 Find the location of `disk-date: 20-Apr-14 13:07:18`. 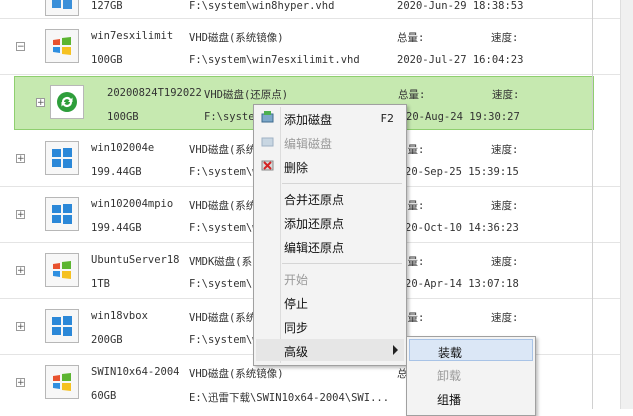

disk-date: 20-Apr-14 13:07:18 is located at coordinates (462, 284).